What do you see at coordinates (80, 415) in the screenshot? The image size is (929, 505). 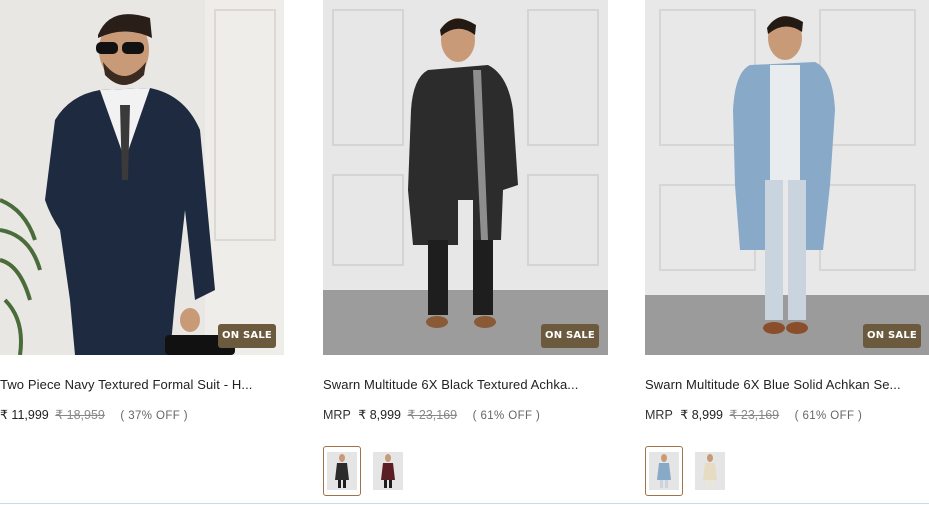 I see `original-price: ₹ 18,959` at bounding box center [80, 415].